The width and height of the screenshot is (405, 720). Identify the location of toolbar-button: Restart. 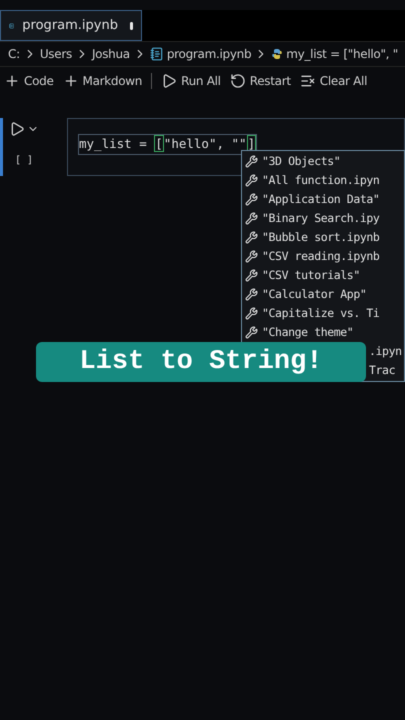
(260, 81).